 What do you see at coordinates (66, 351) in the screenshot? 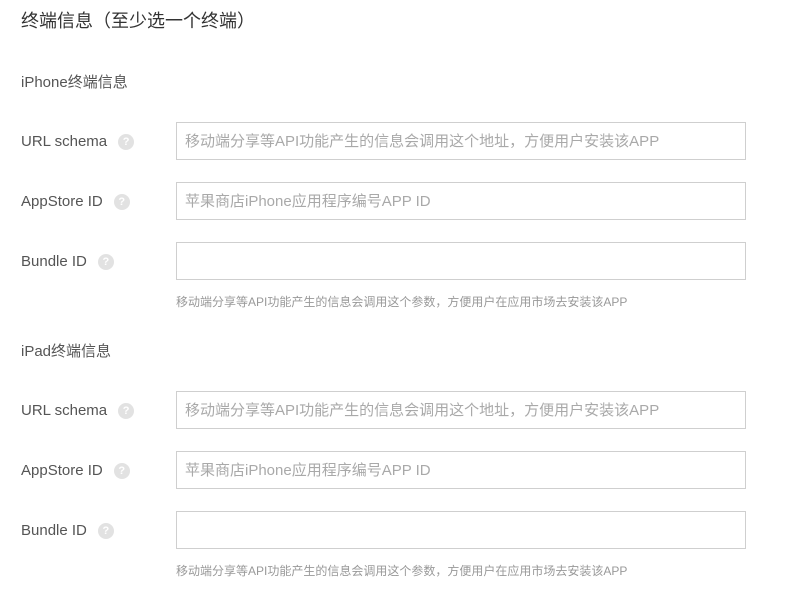
I see `ipad-section-title: iPad终端信息` at bounding box center [66, 351].